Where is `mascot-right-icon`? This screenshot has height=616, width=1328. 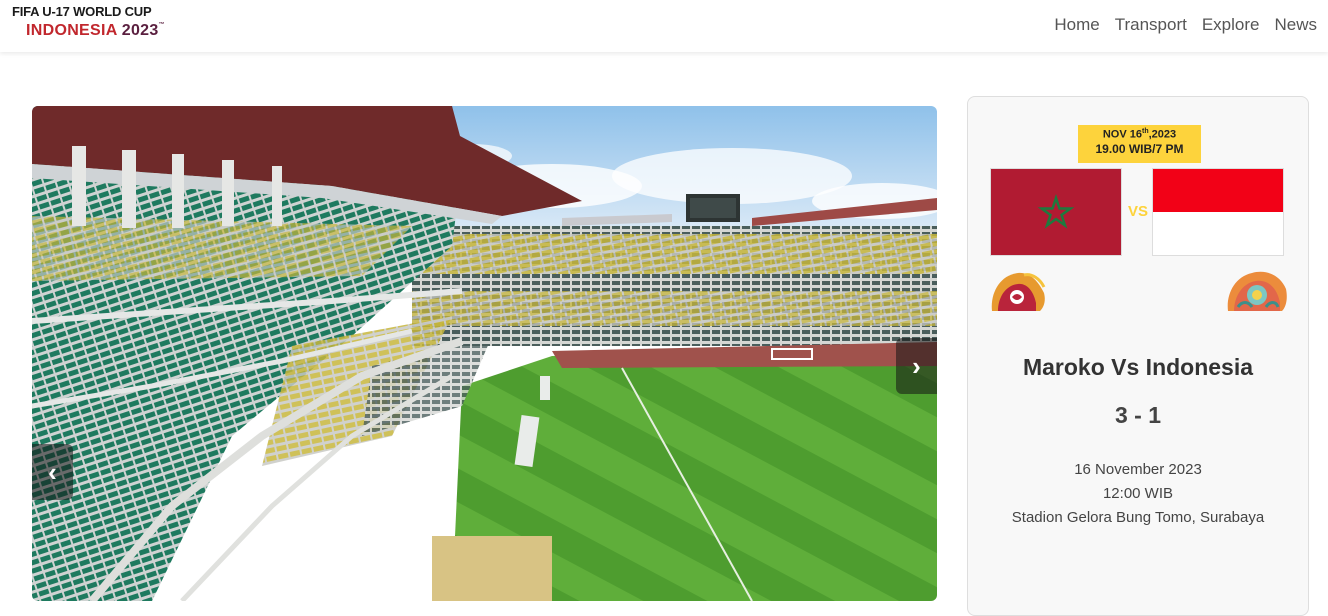
mascot-right-icon is located at coordinates (1257, 289).